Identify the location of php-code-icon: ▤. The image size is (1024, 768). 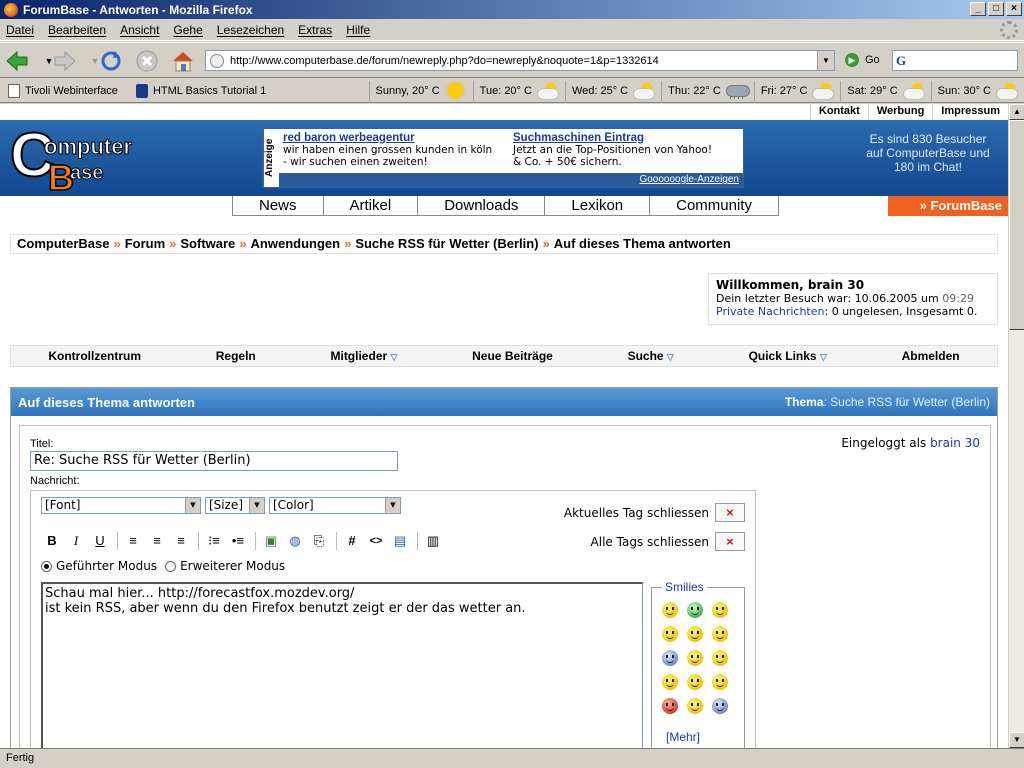
(400, 541).